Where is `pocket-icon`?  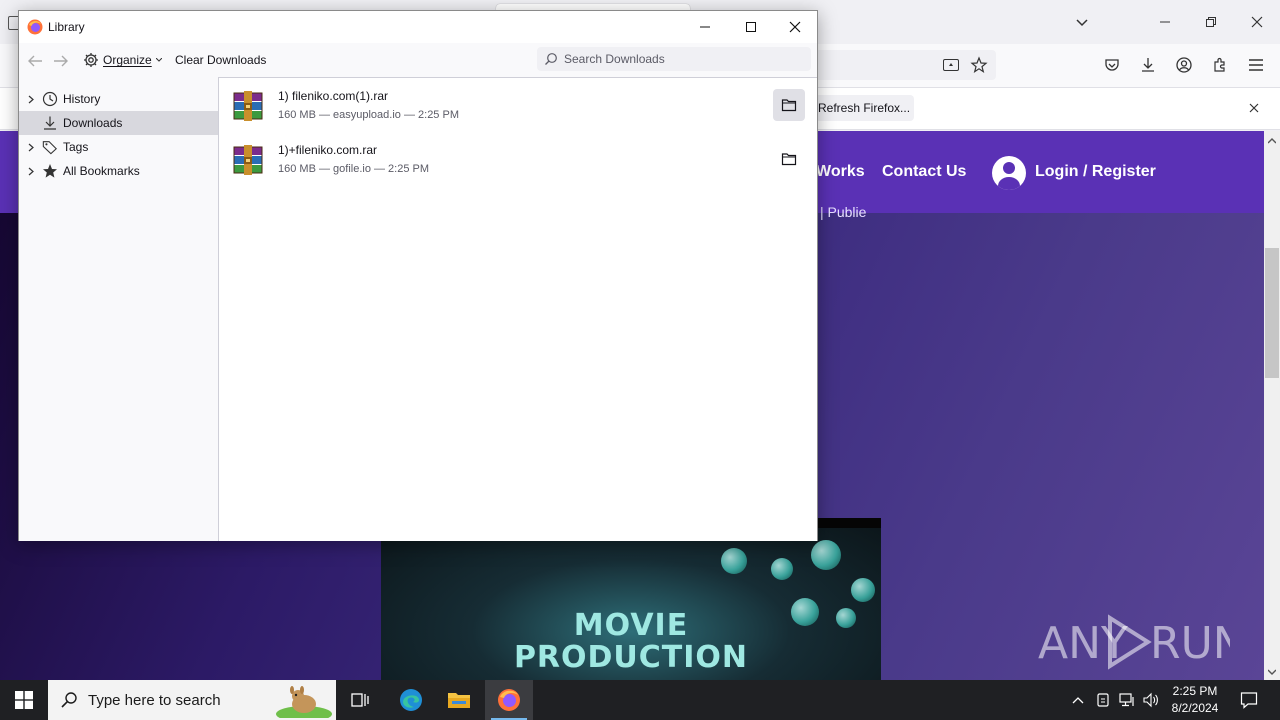
pocket-icon is located at coordinates (1112, 65).